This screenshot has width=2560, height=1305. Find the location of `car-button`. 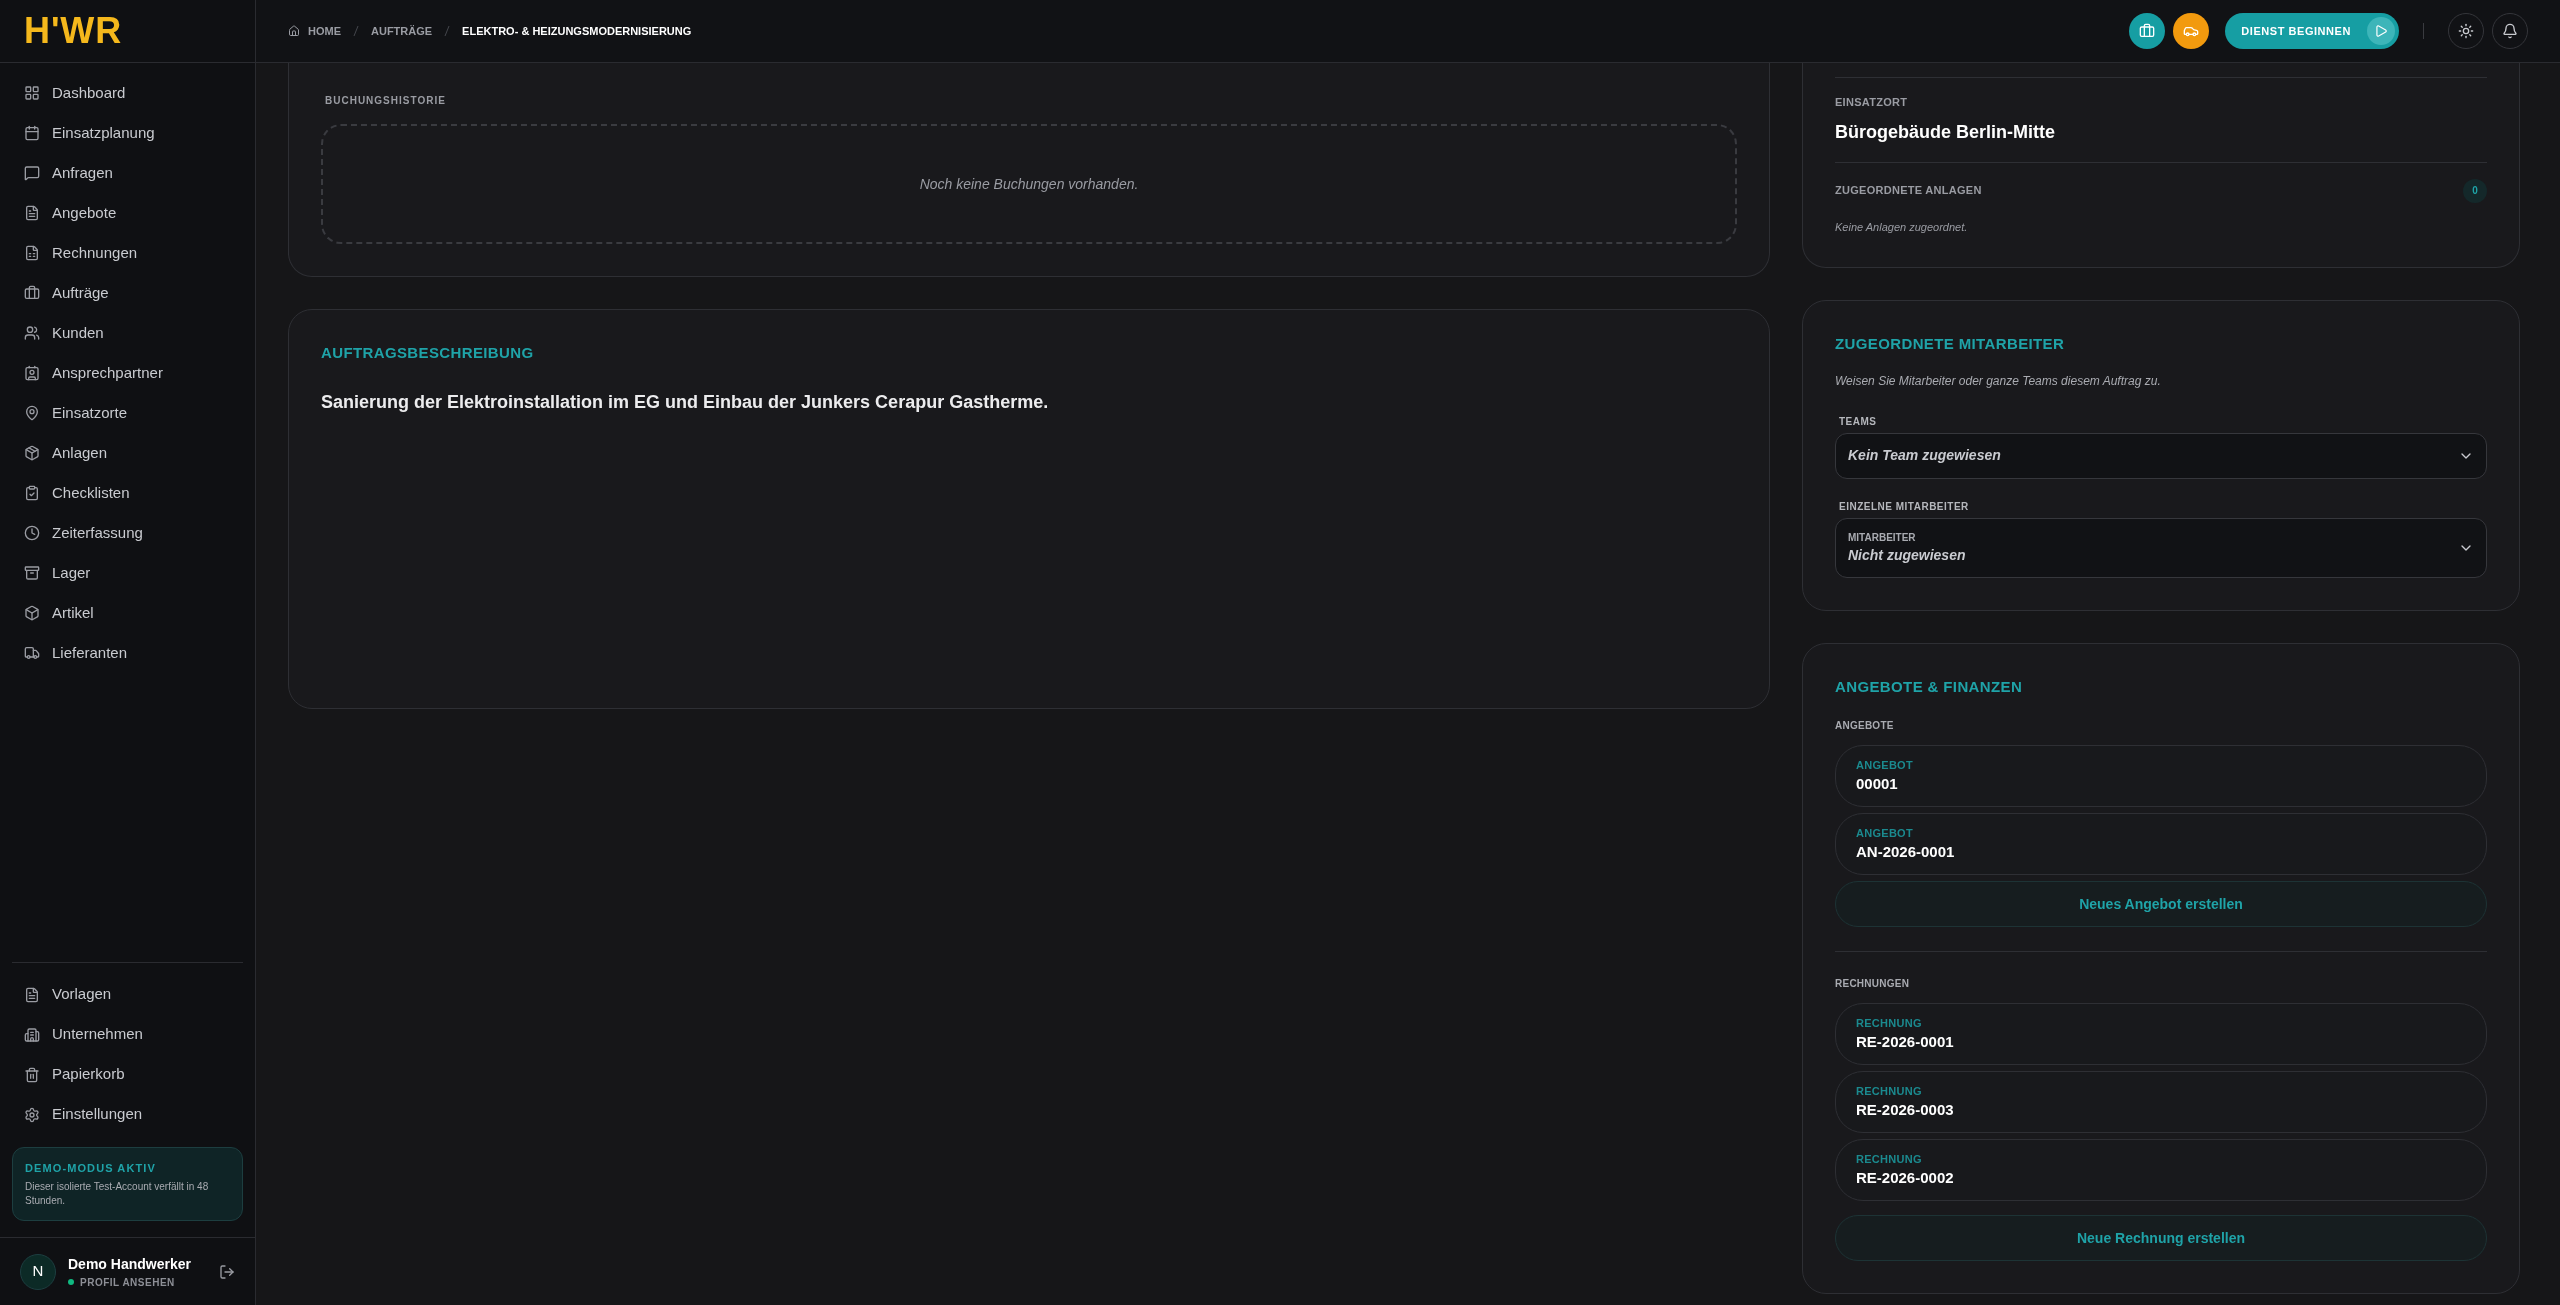

car-button is located at coordinates (2191, 31).